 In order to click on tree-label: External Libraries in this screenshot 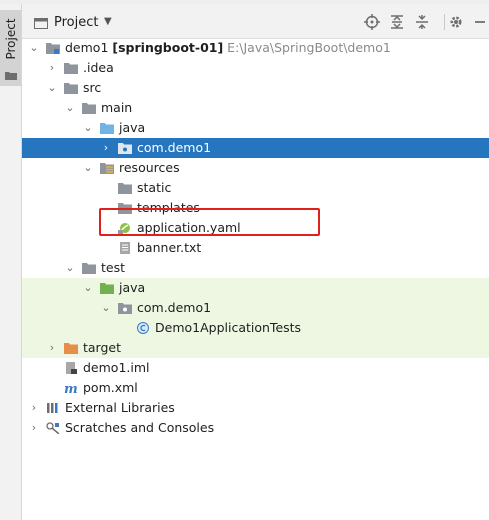, I will do `click(120, 407)`.